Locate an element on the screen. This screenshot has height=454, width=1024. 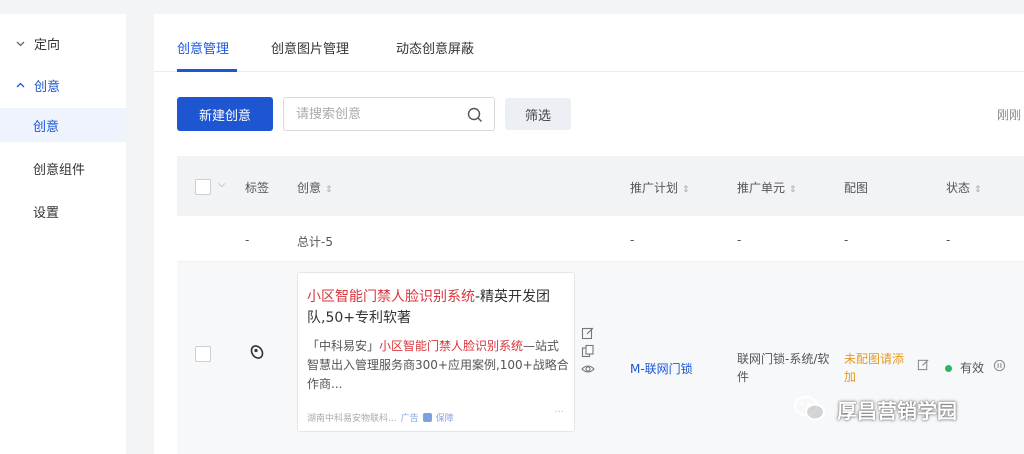
select-all-checkbox is located at coordinates (203, 187).